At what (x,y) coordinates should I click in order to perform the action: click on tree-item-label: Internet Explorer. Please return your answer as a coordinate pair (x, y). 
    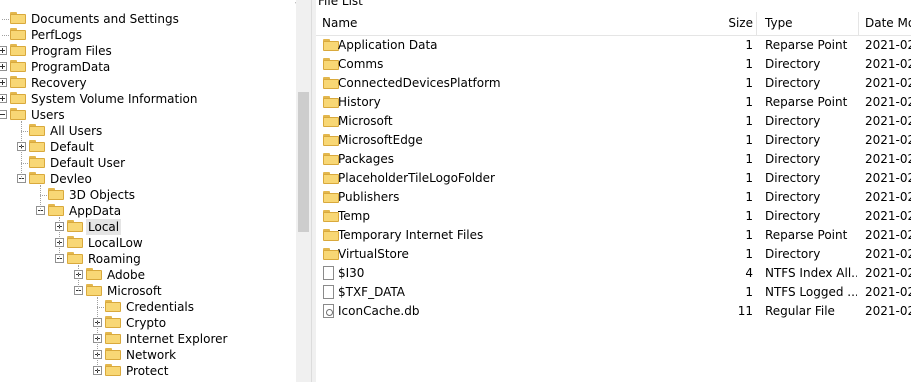
    Looking at the image, I should click on (177, 339).